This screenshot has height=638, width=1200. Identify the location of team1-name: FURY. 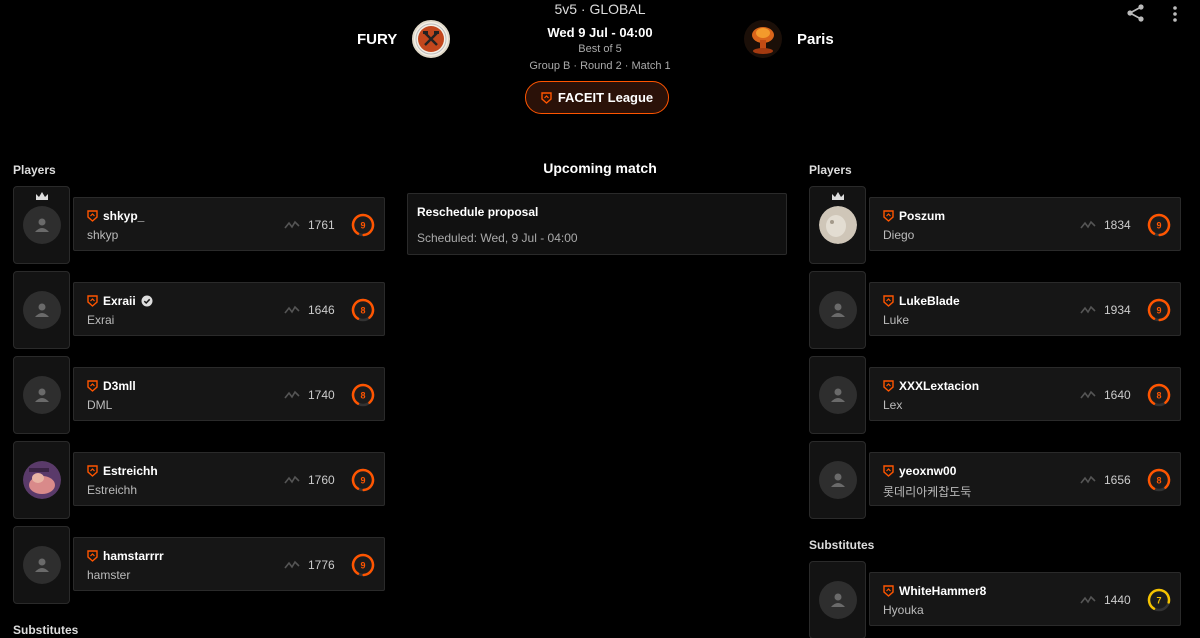
(377, 39).